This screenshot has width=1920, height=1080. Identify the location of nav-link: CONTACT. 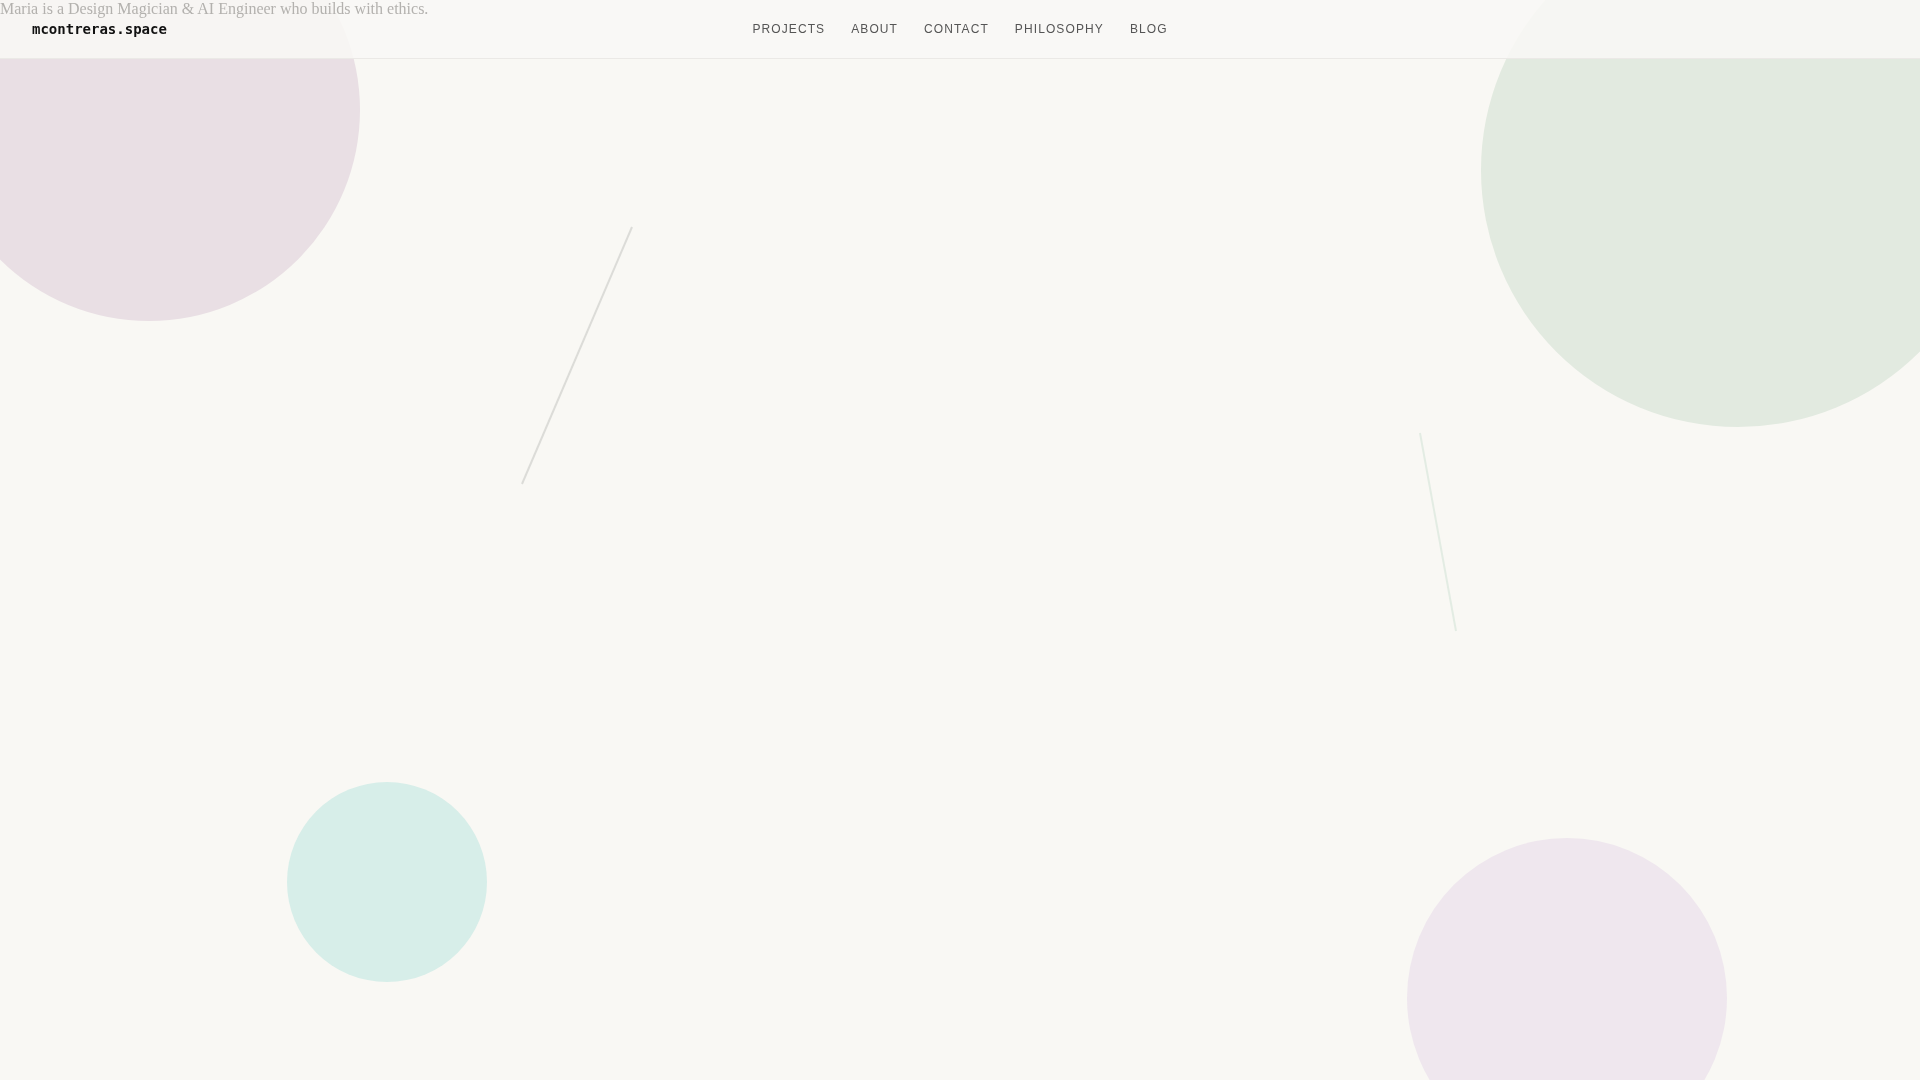
(956, 29).